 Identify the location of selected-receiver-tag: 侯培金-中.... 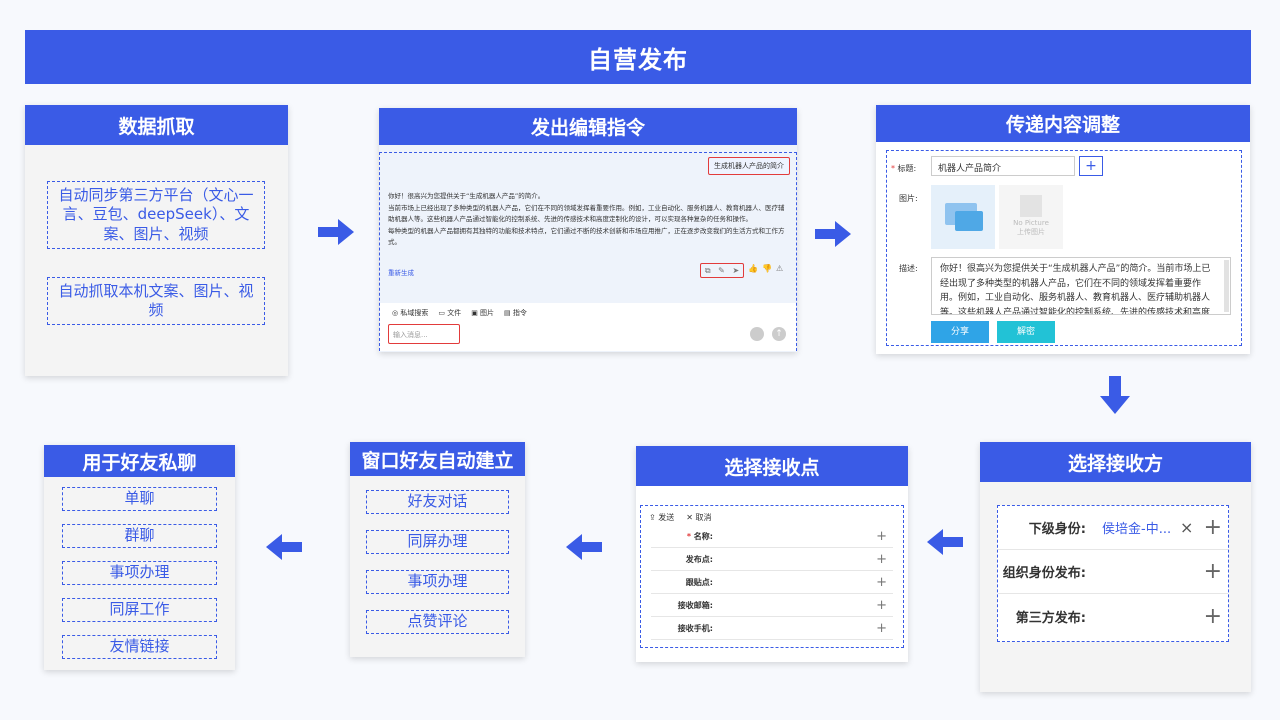
(1136, 527).